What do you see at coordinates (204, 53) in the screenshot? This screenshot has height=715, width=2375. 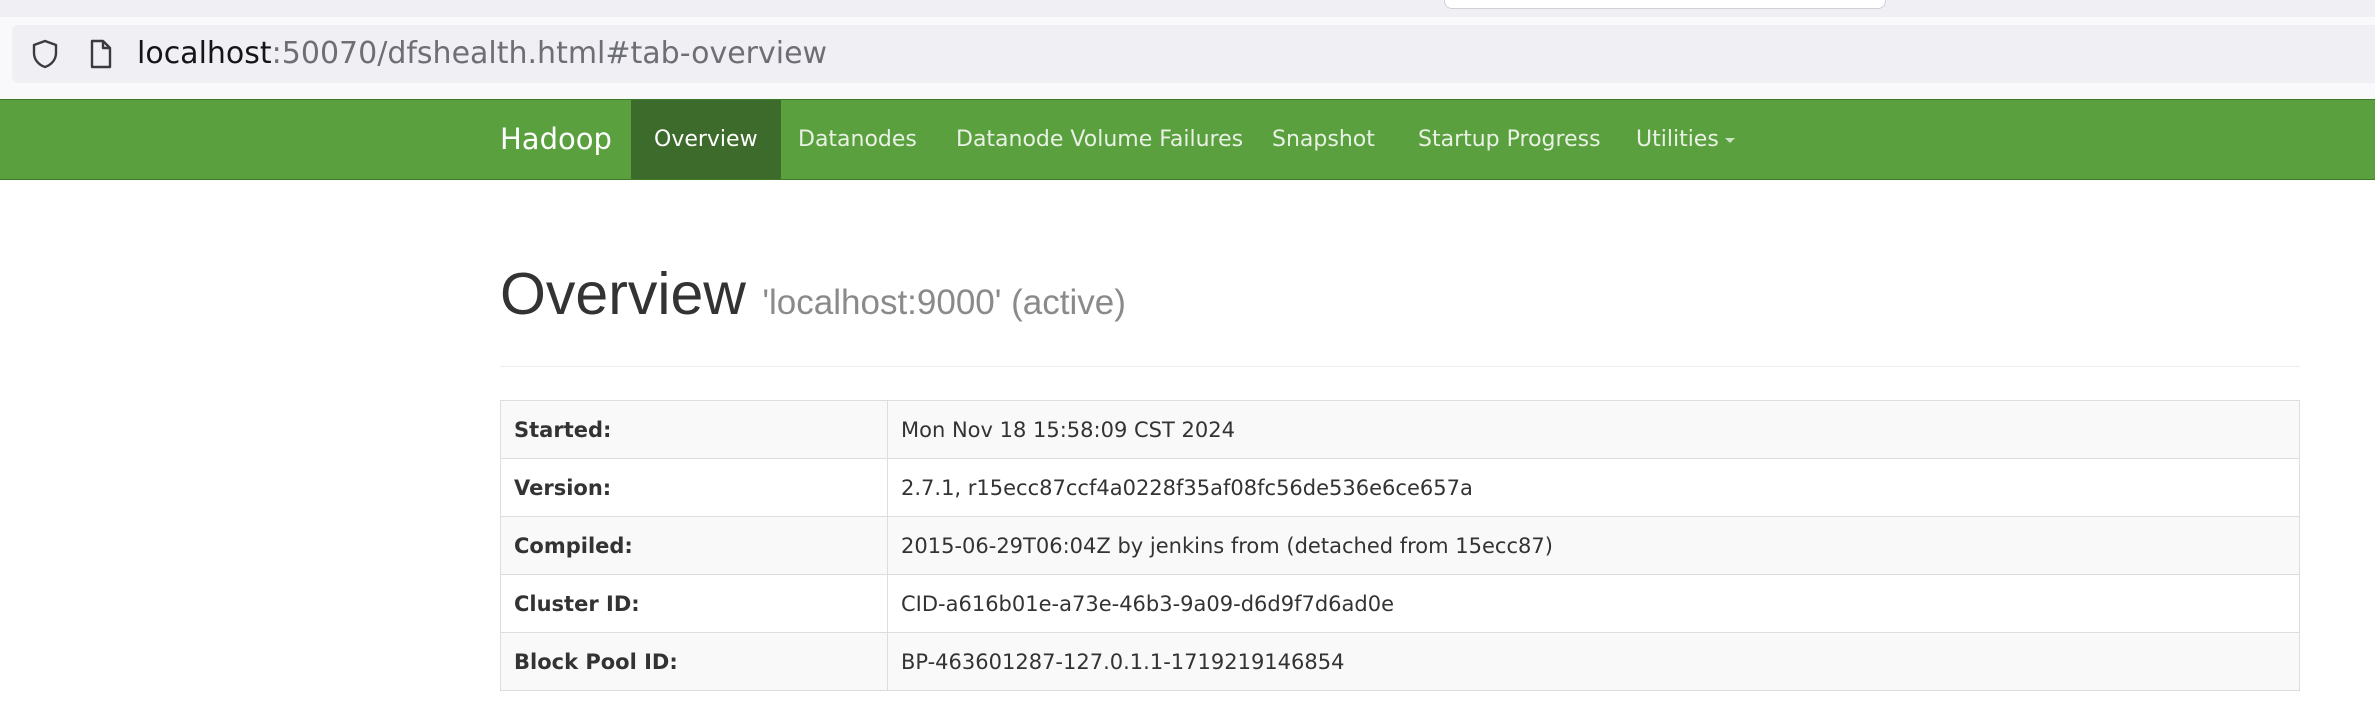 I see `url-host: localhost` at bounding box center [204, 53].